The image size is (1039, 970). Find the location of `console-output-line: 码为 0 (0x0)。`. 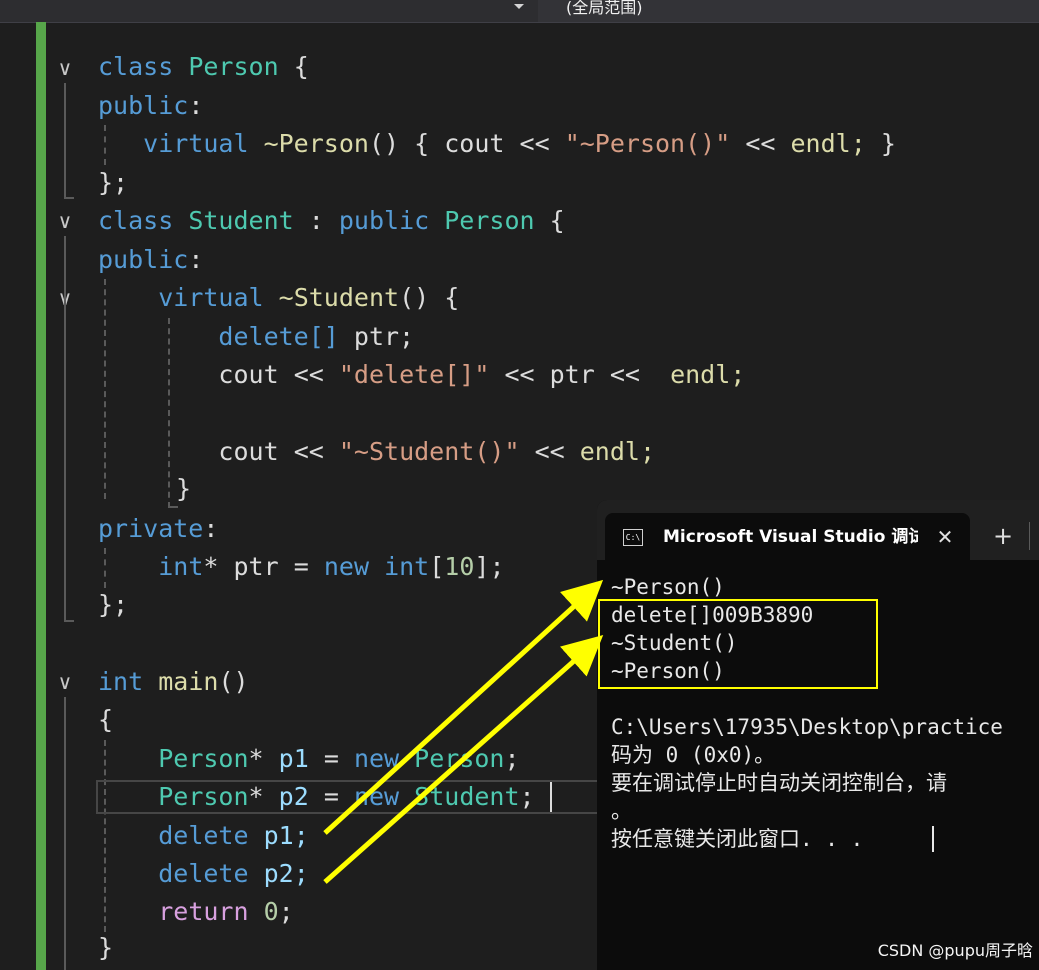

console-output-line: 码为 0 (0x0)。 is located at coordinates (693, 755).